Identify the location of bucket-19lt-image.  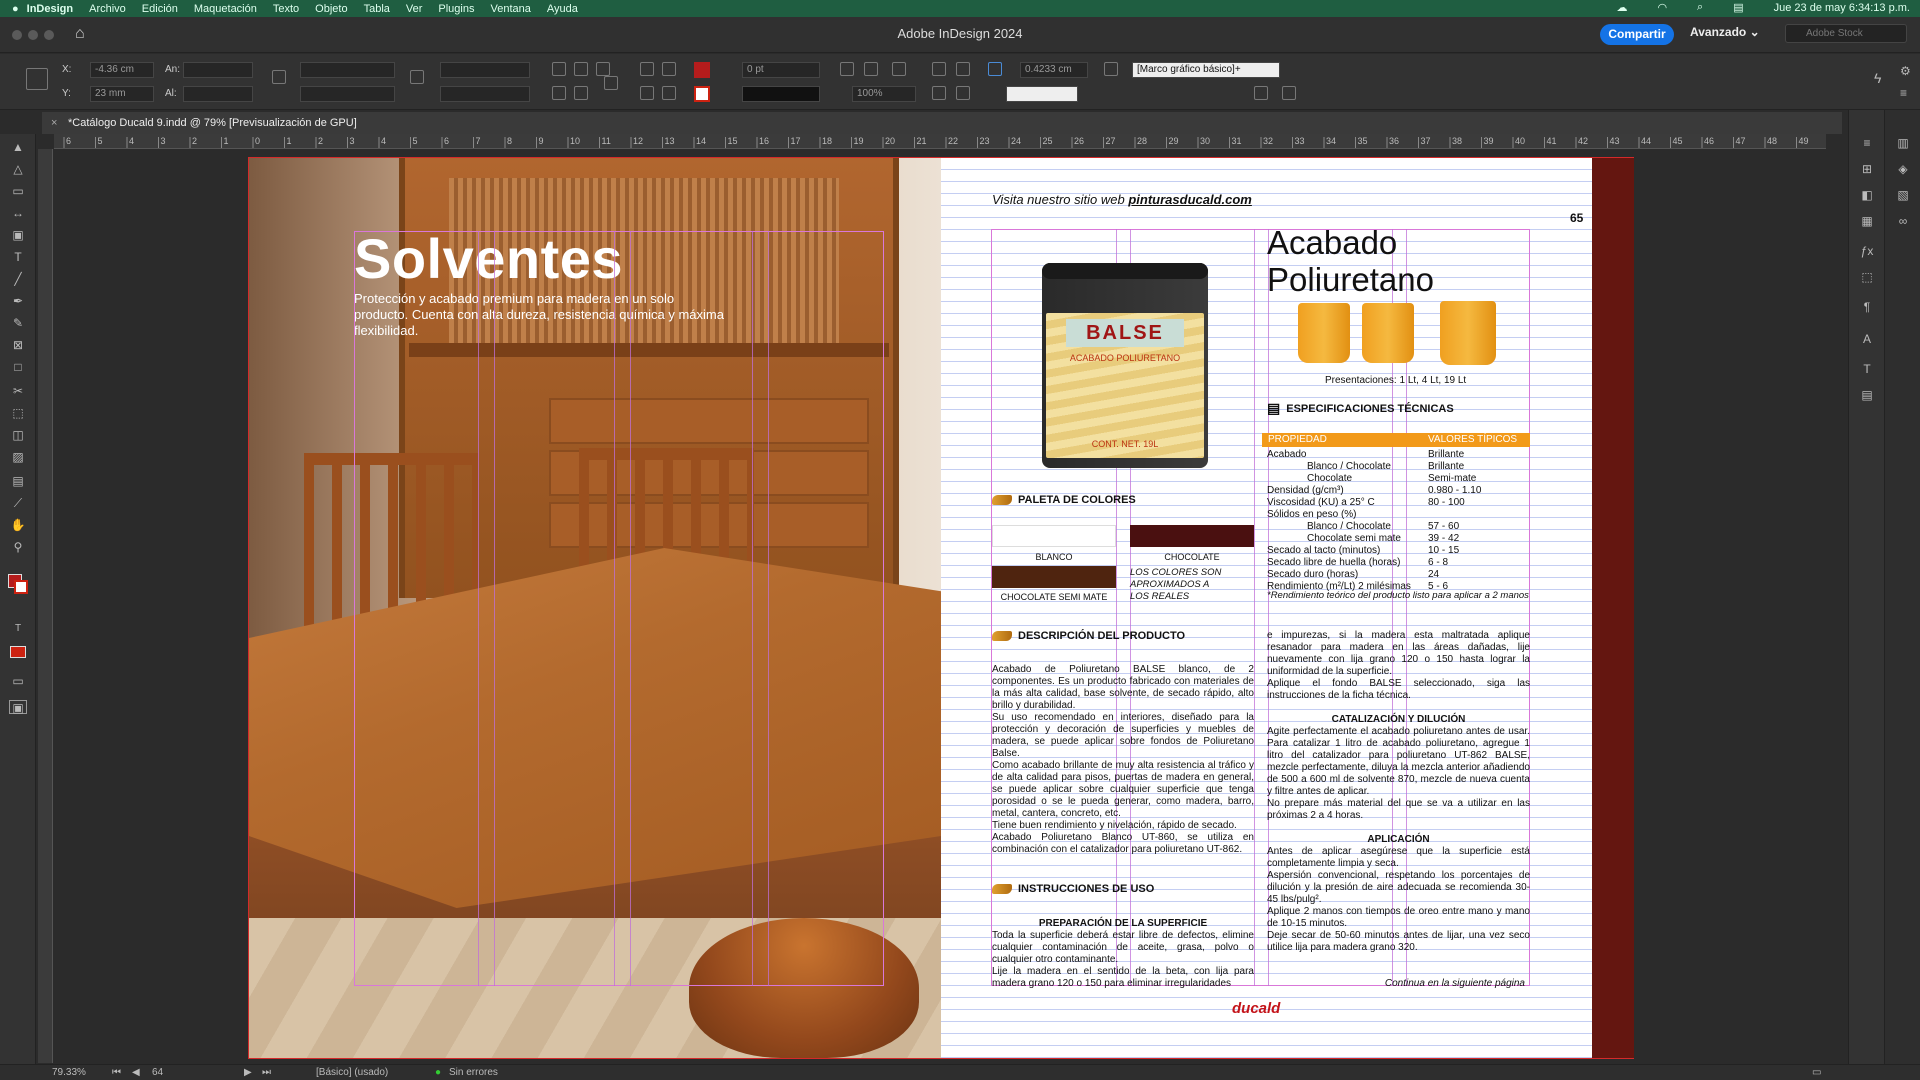
(1468, 333).